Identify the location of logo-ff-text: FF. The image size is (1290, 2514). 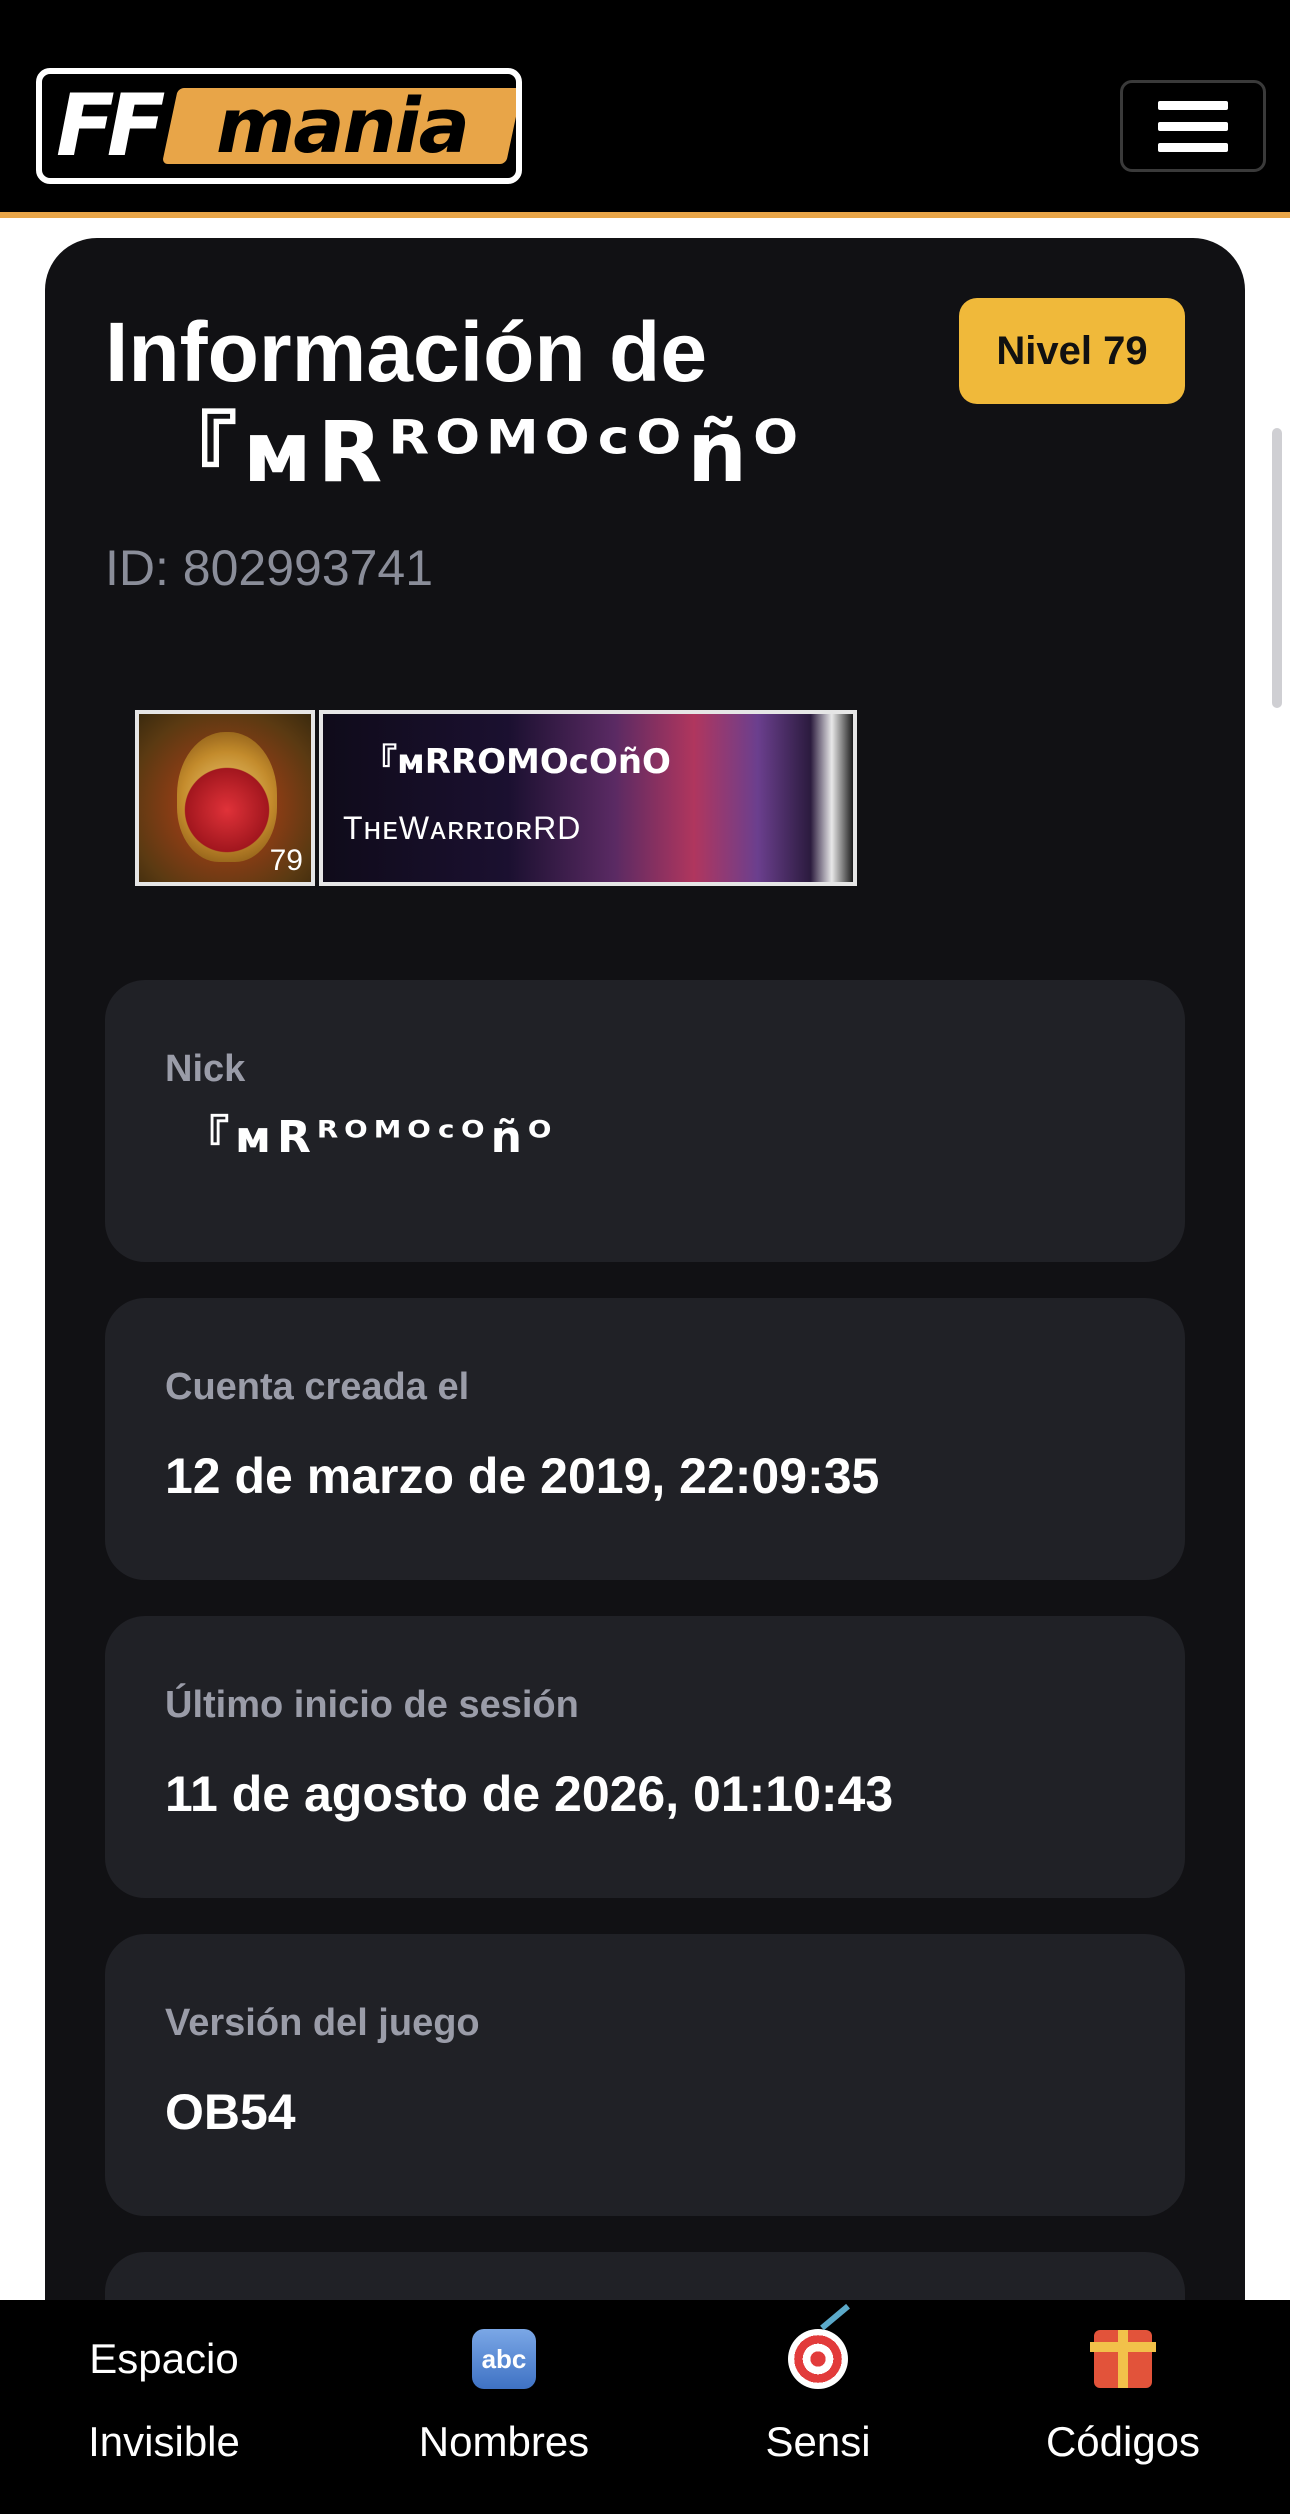
(111, 126).